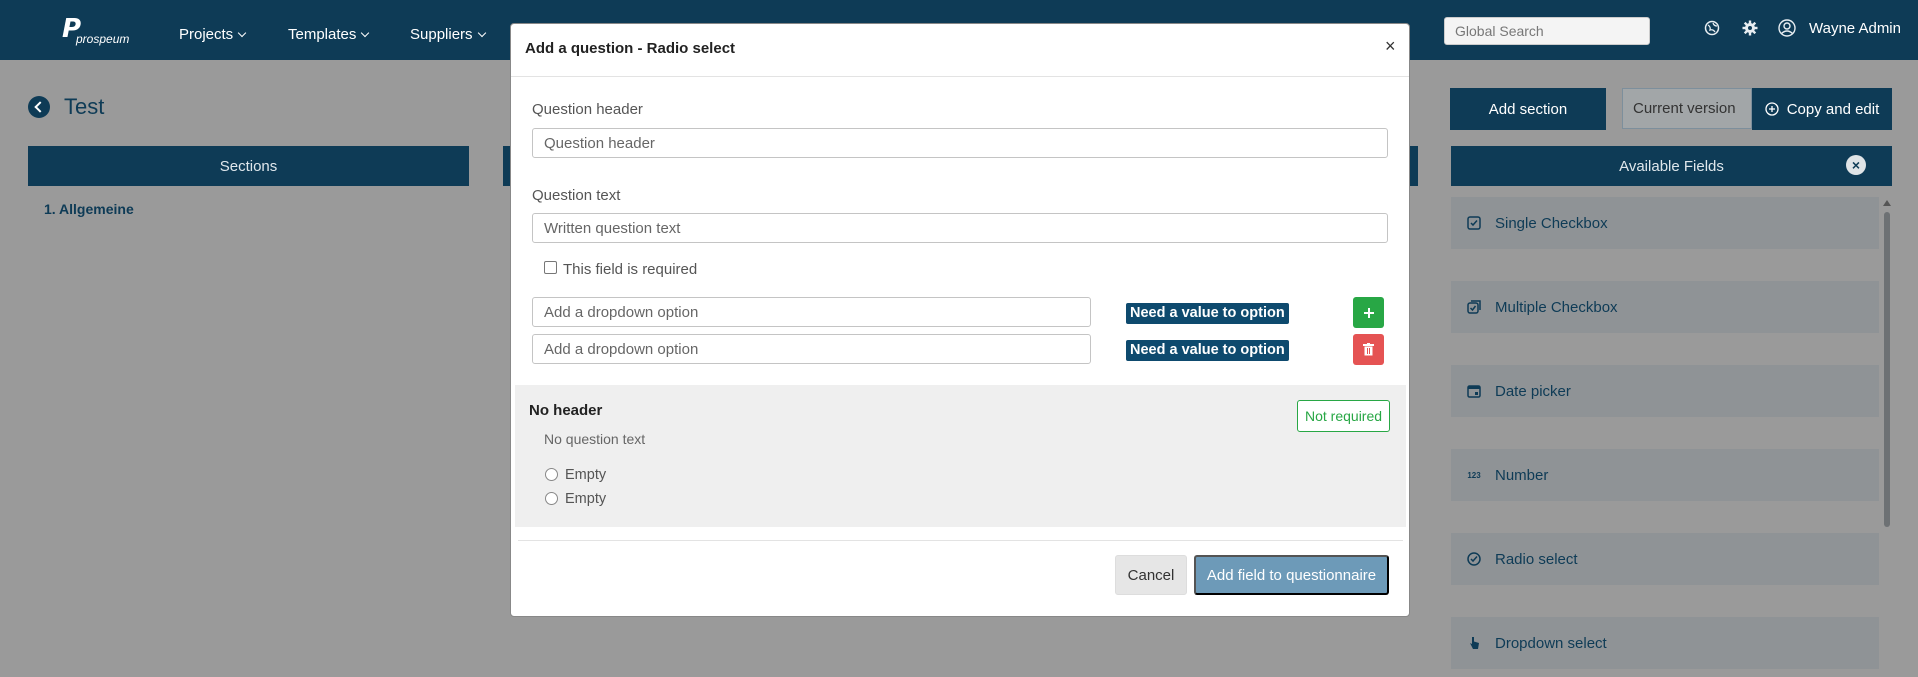 The image size is (1918, 677). What do you see at coordinates (1522, 475) in the screenshot?
I see `field-label: Number` at bounding box center [1522, 475].